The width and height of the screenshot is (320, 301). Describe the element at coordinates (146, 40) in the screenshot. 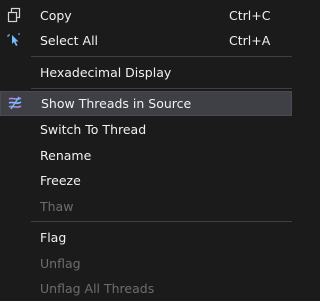

I see `menu-item-select-all: Select All Ctrl+A` at that location.